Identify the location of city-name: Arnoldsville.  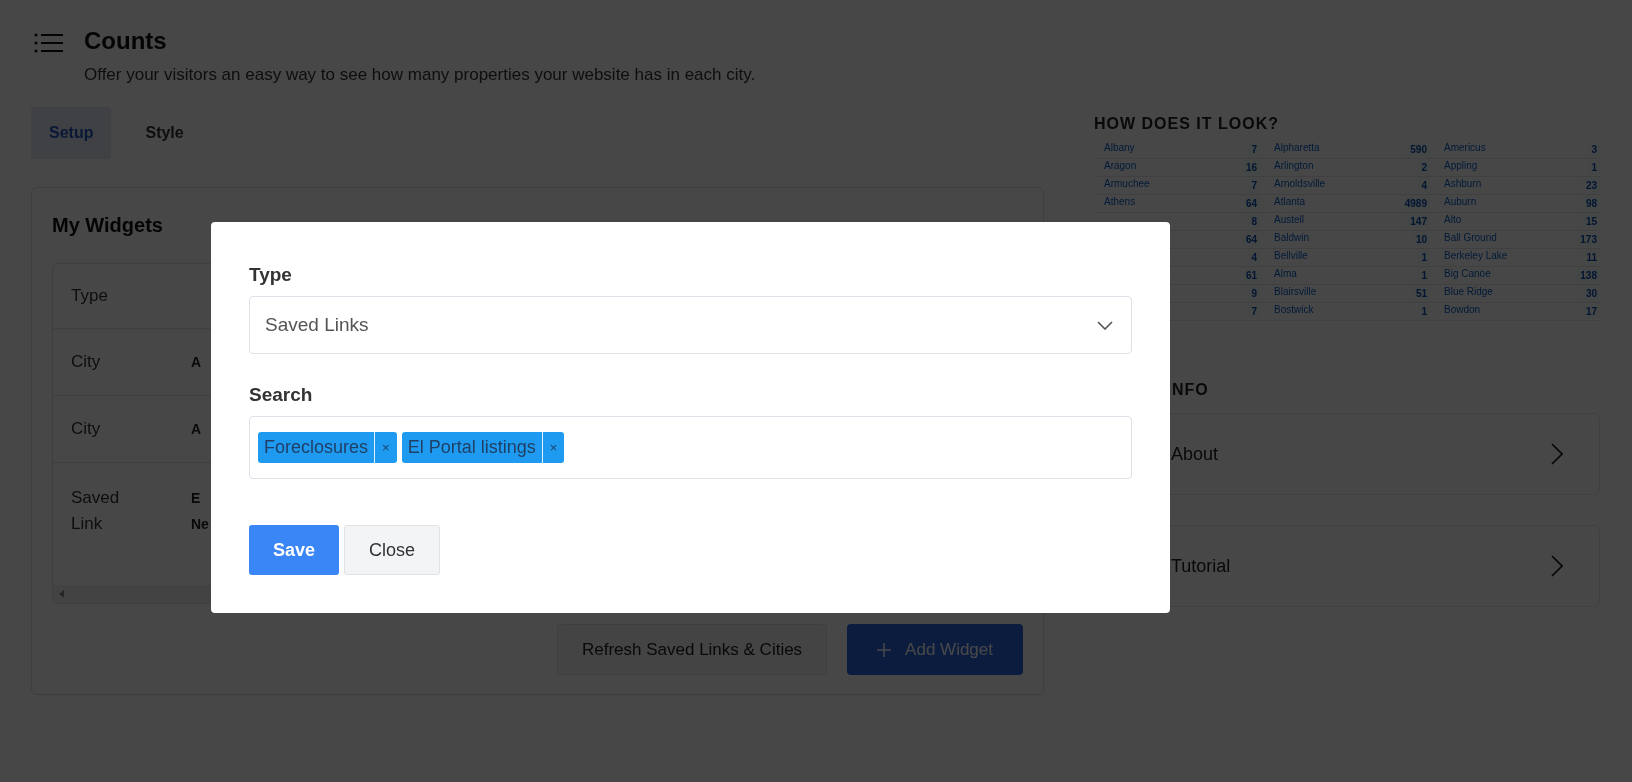
(1300, 184).